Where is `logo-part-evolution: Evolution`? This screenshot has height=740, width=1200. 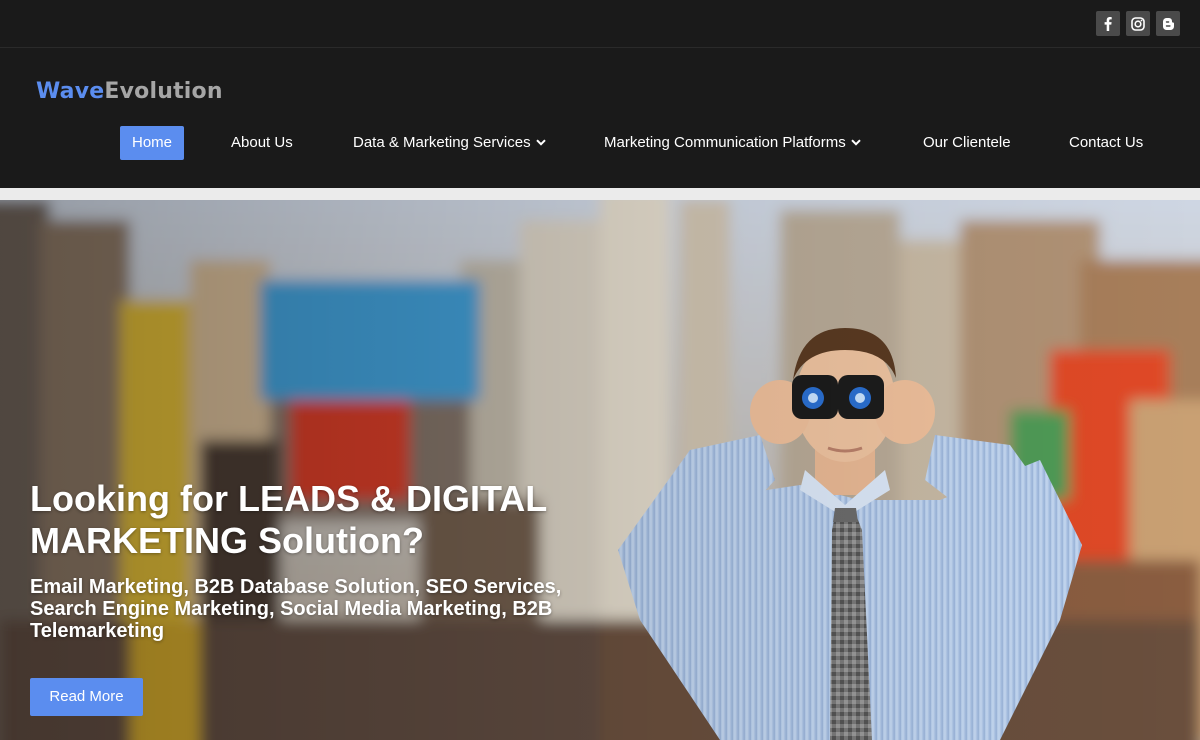
logo-part-evolution: Evolution is located at coordinates (163, 91).